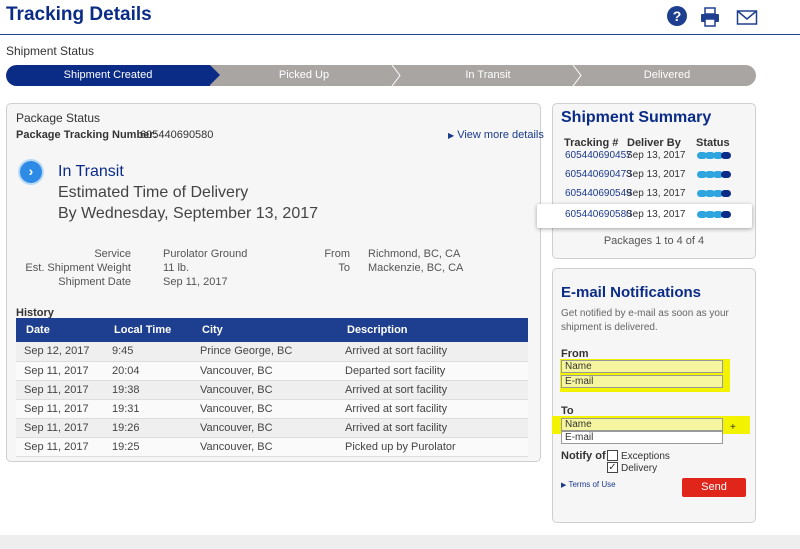  I want to click on view-more-details-link: ▶ View more details, so click(496, 135).